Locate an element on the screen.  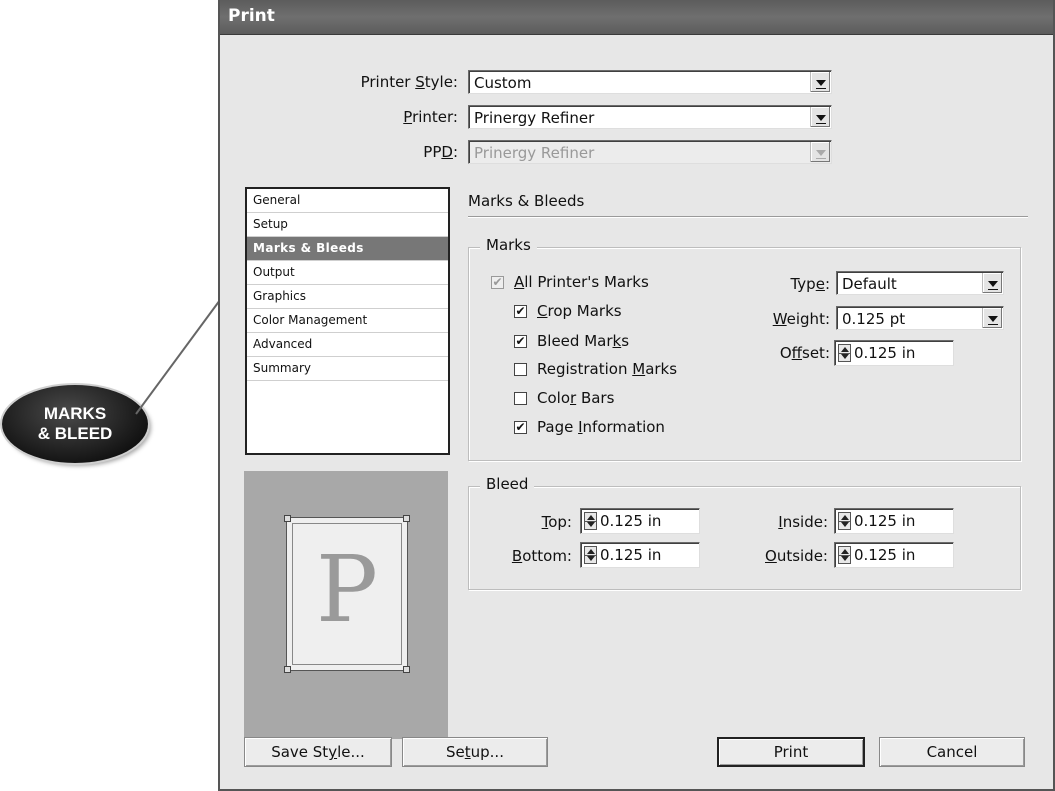
bleed-inside-stepper: 0.125 in is located at coordinates (894, 521).